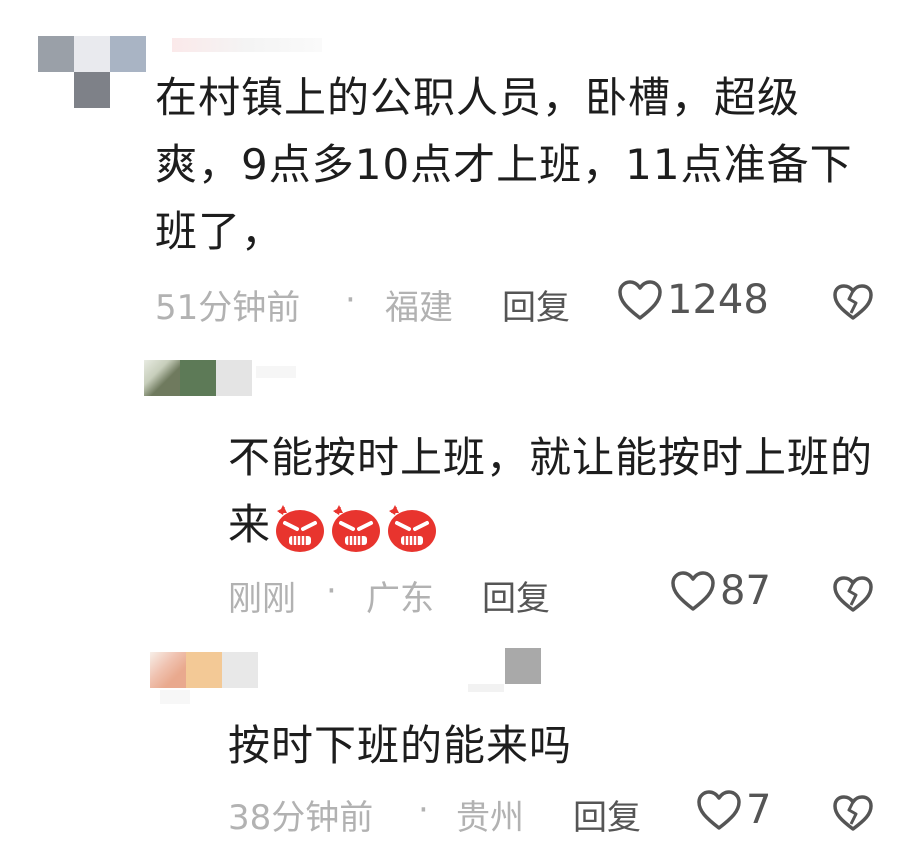  What do you see at coordinates (745, 591) in the screenshot?
I see `like-count: 87` at bounding box center [745, 591].